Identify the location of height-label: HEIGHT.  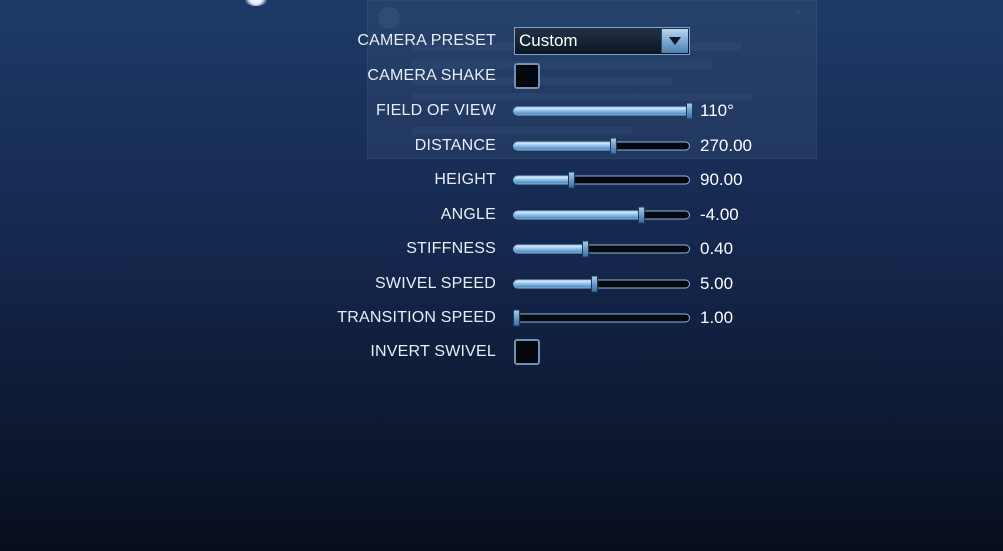
(465, 179).